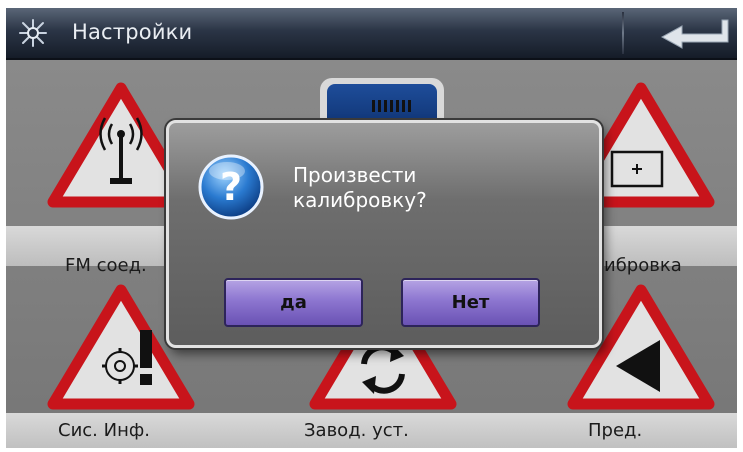 The height and width of the screenshot is (452, 743). Describe the element at coordinates (694, 34) in the screenshot. I see `return-arrow-icon` at that location.